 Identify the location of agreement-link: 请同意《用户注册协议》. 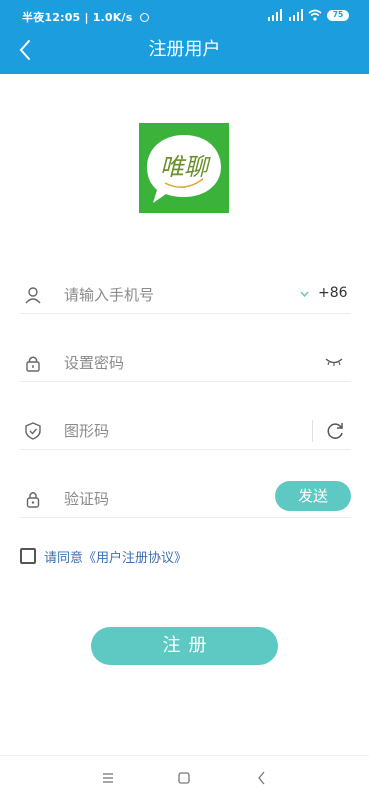
(115, 556).